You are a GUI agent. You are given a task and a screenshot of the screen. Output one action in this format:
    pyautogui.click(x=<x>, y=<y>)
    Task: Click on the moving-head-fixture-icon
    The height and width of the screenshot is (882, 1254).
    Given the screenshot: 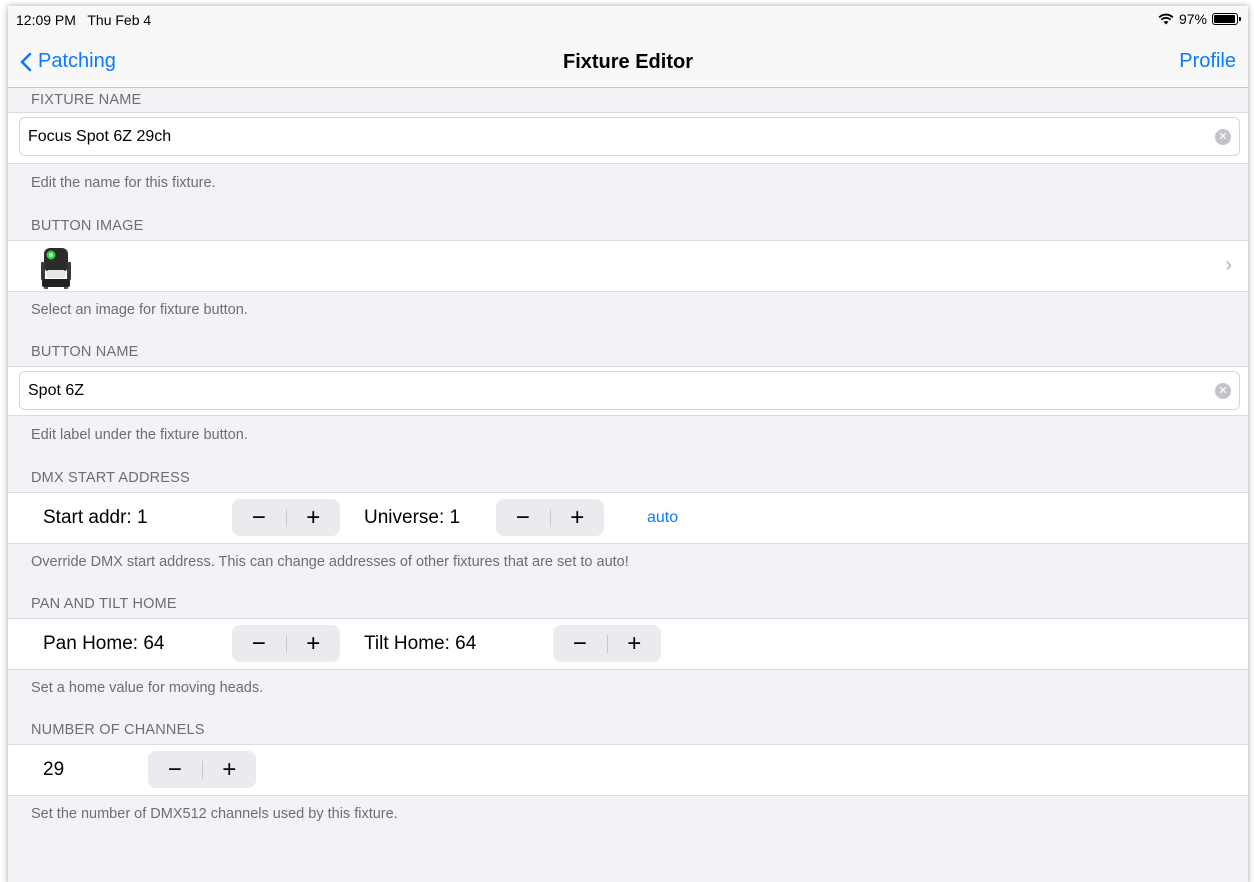 What is the action you would take?
    pyautogui.click(x=56, y=268)
    